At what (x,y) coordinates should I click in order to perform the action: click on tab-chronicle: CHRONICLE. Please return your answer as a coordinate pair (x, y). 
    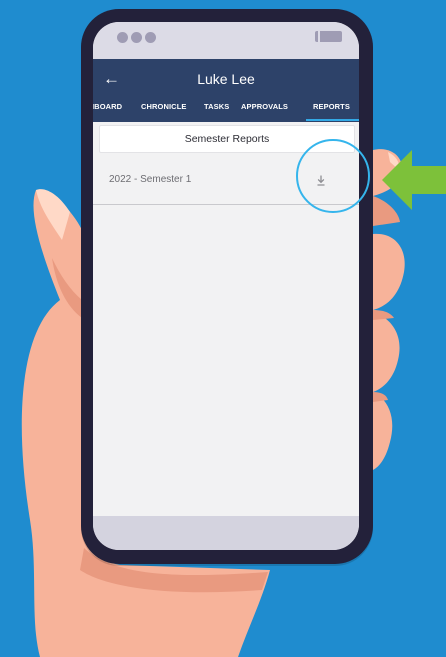
    Looking at the image, I should click on (163, 106).